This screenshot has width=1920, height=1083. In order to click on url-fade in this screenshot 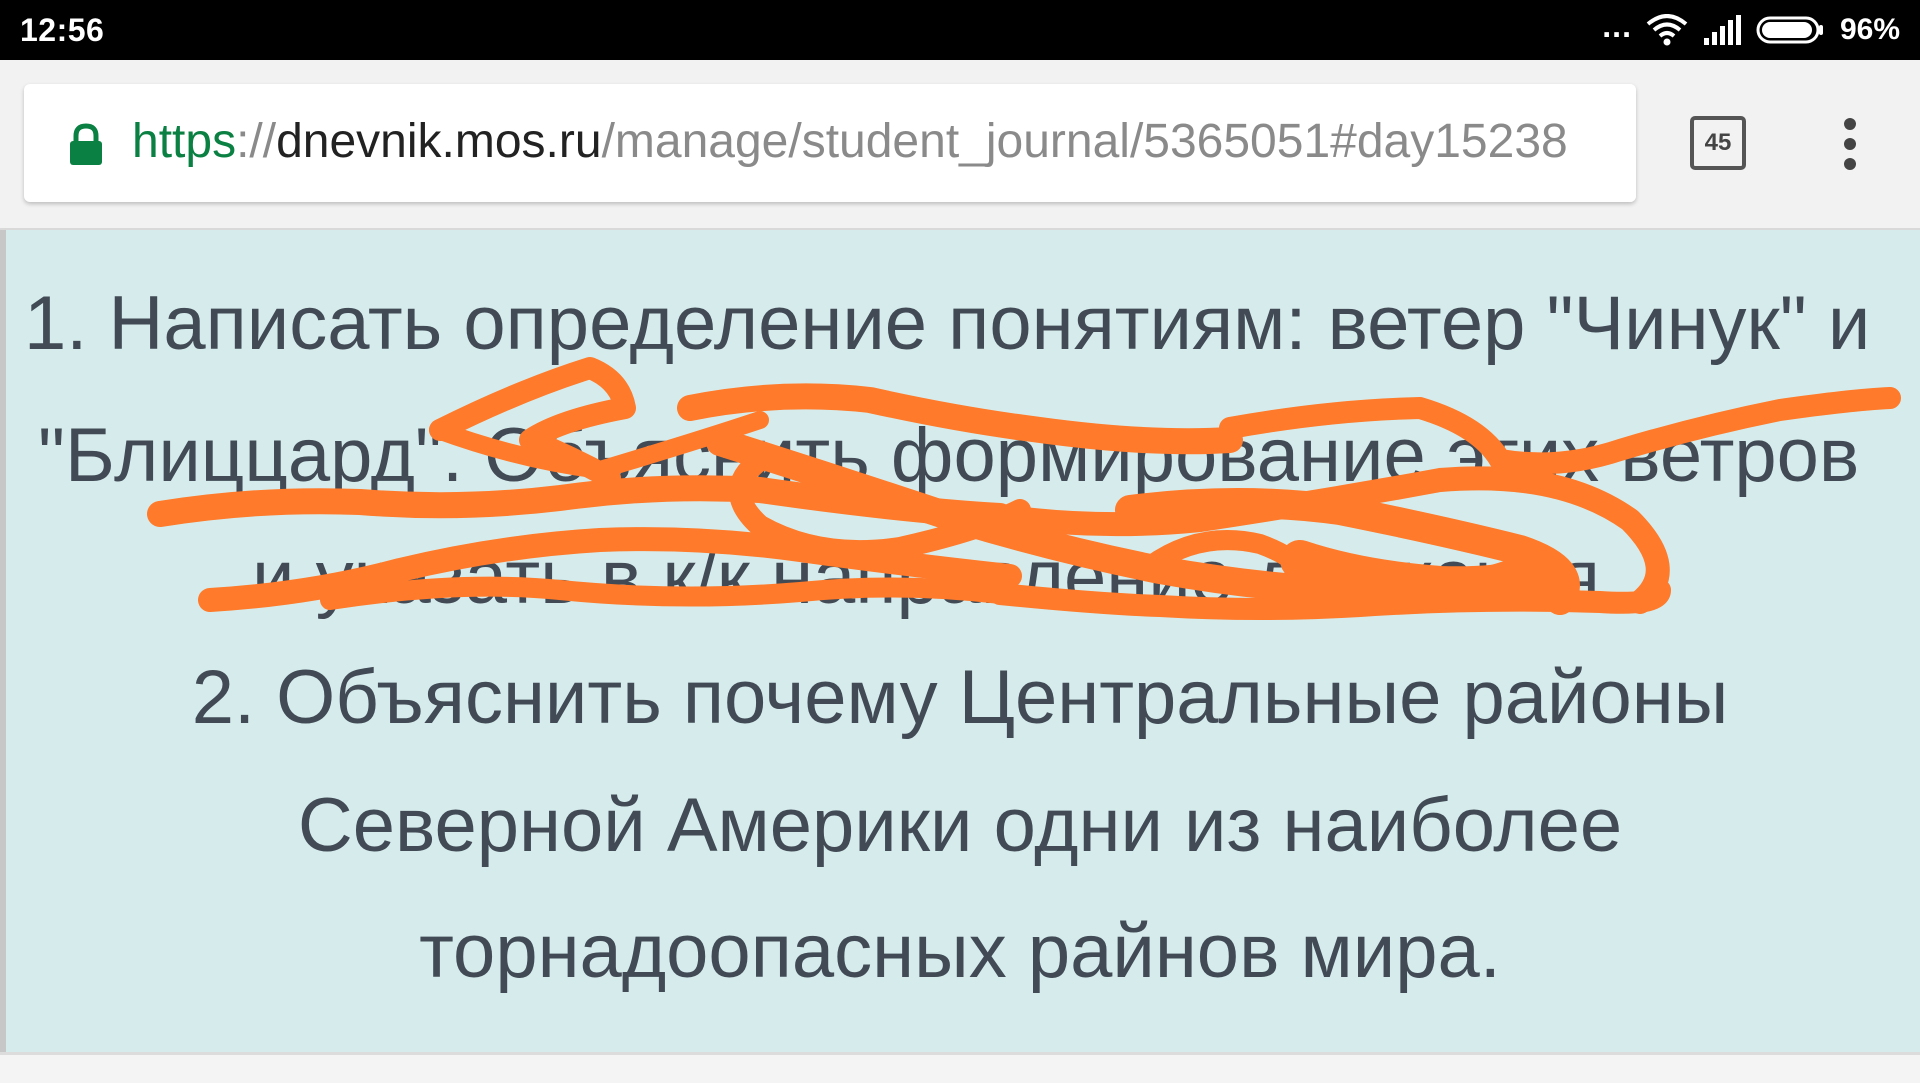, I will do `click(1616, 143)`.